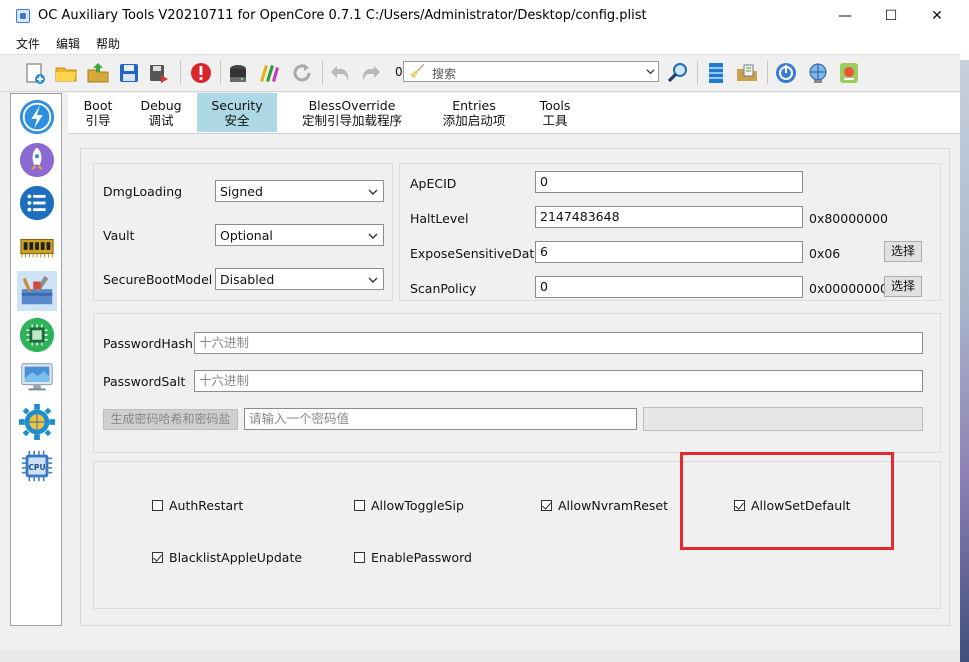  What do you see at coordinates (352, 105) in the screenshot?
I see `tab-blessoverride-label-en: BlessOverride` at bounding box center [352, 105].